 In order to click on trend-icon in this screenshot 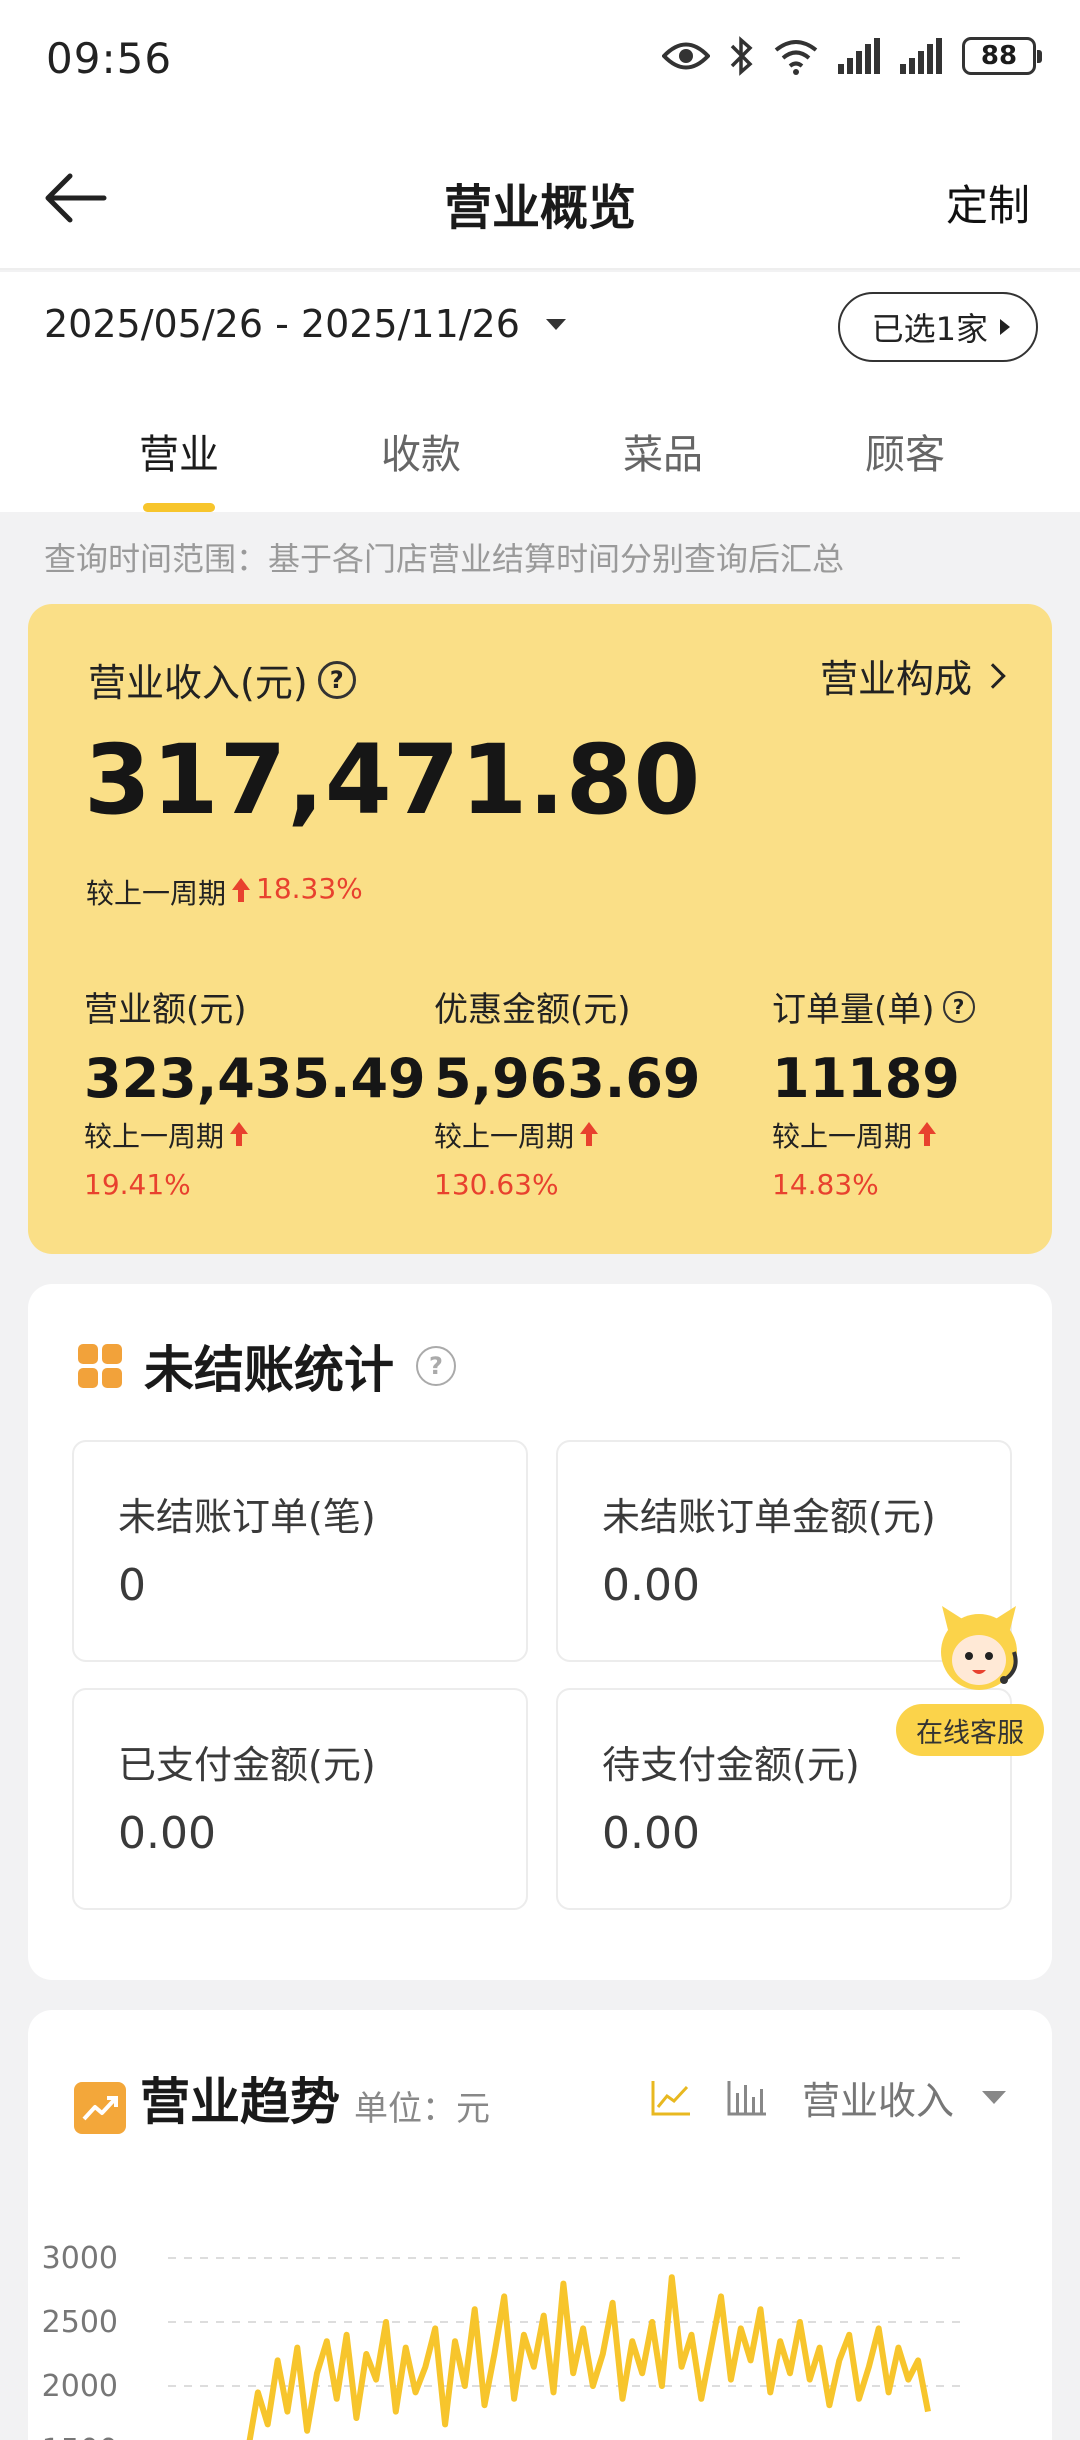, I will do `click(100, 2108)`.